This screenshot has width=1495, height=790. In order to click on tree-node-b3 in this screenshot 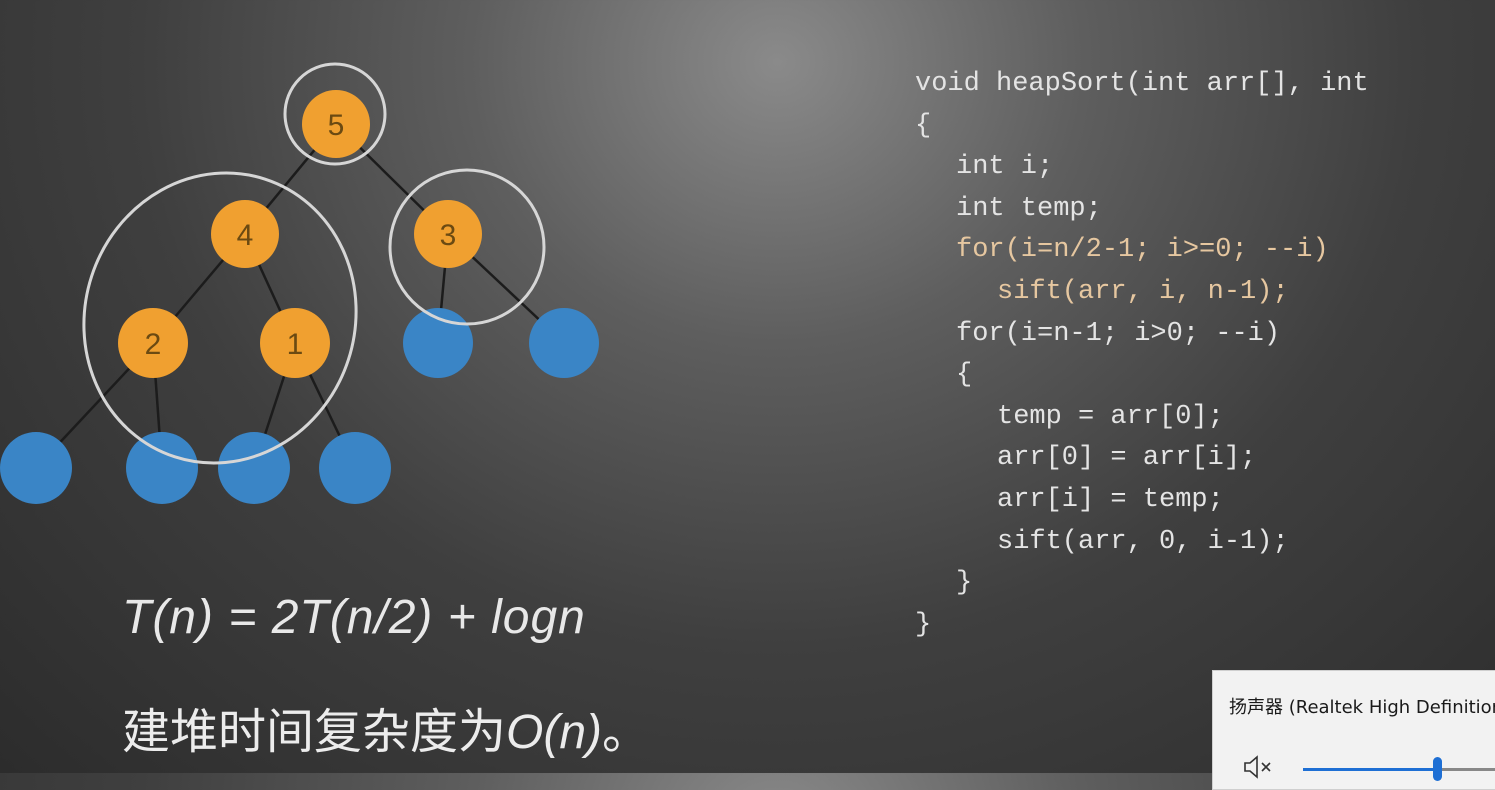, I will do `click(254, 468)`.